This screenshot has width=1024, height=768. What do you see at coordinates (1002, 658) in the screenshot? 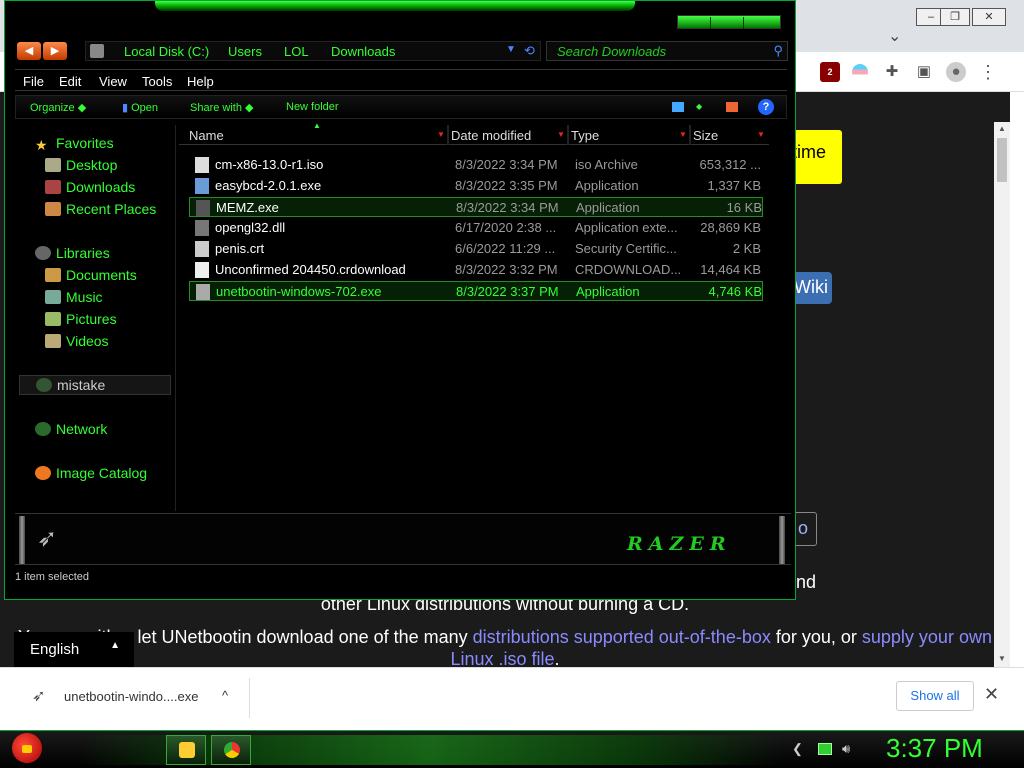
I see `scroll-down-arrow-icon: ▼` at bounding box center [1002, 658].